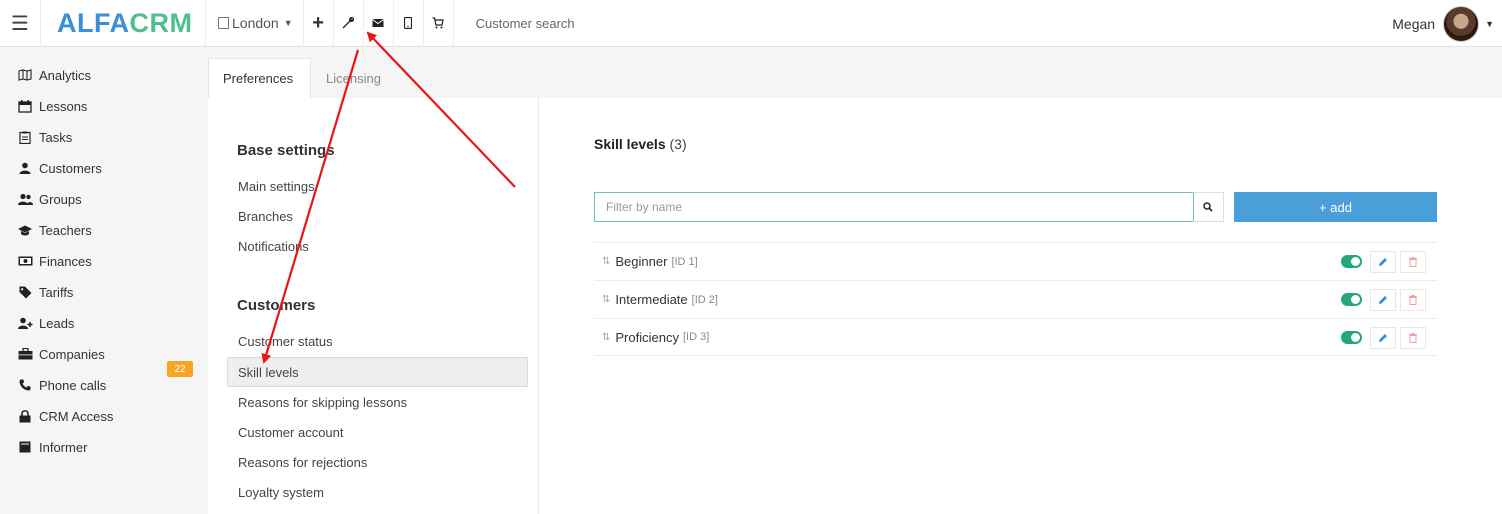 Image resolution: width=1502 pixels, height=514 pixels. What do you see at coordinates (107, 230) in the screenshot?
I see `sidebar-item-teachers: Teachers` at bounding box center [107, 230].